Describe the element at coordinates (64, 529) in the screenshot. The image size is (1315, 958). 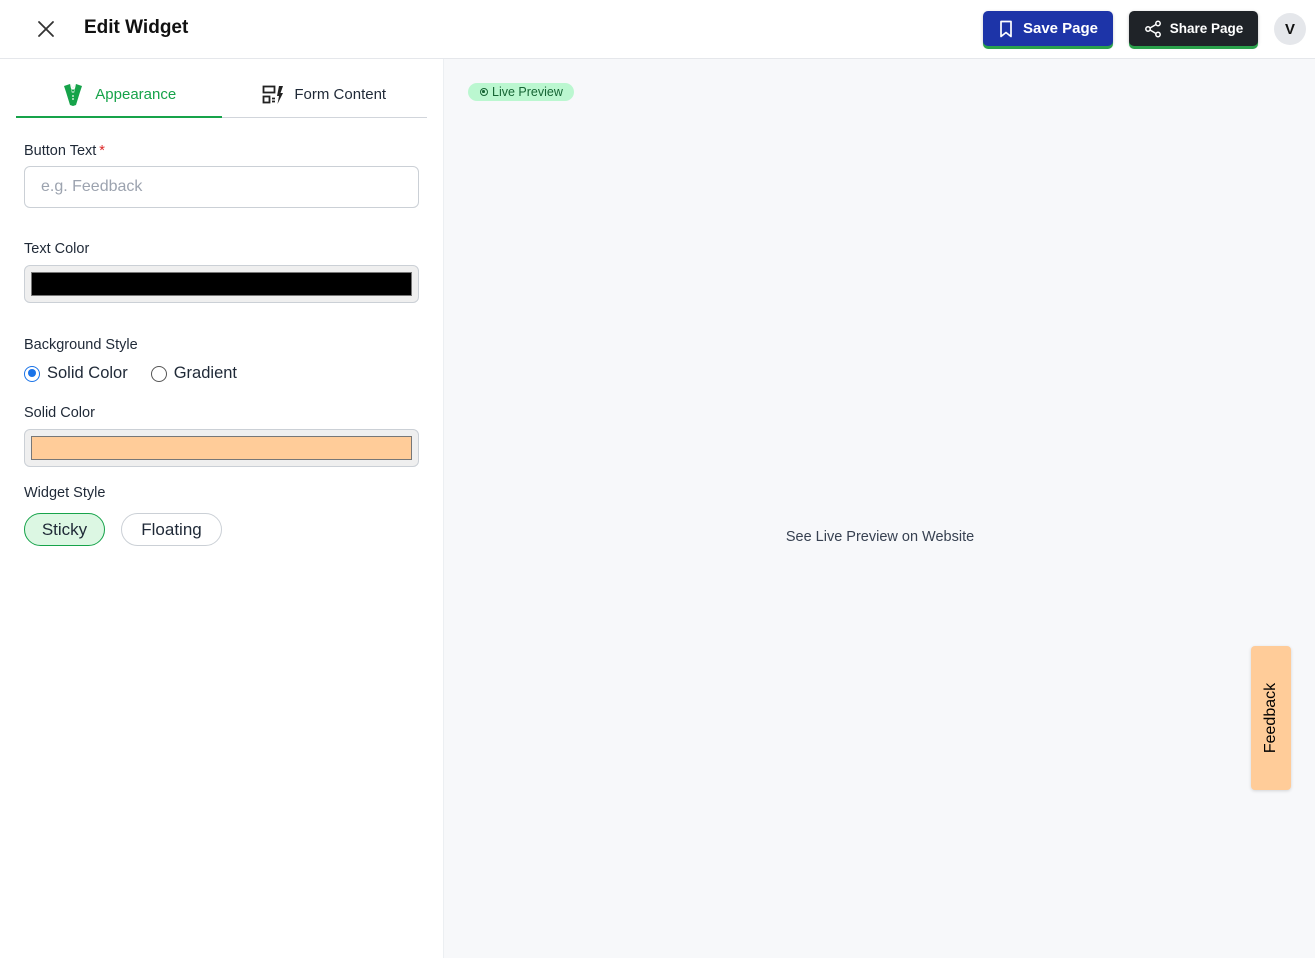
I see `widget-style-sticky: Sticky` at that location.